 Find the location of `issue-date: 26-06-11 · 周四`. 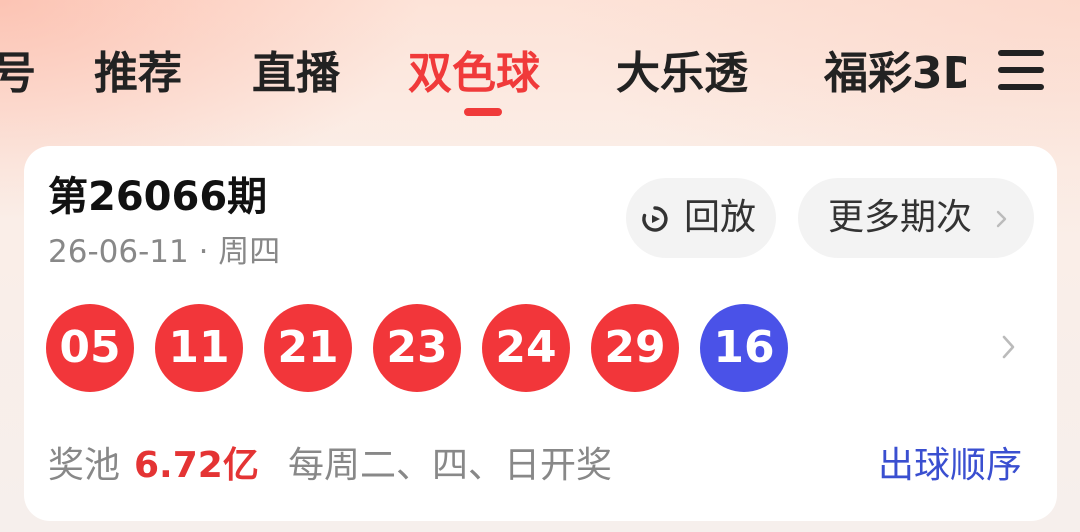

issue-date: 26-06-11 · 周四 is located at coordinates (164, 252).